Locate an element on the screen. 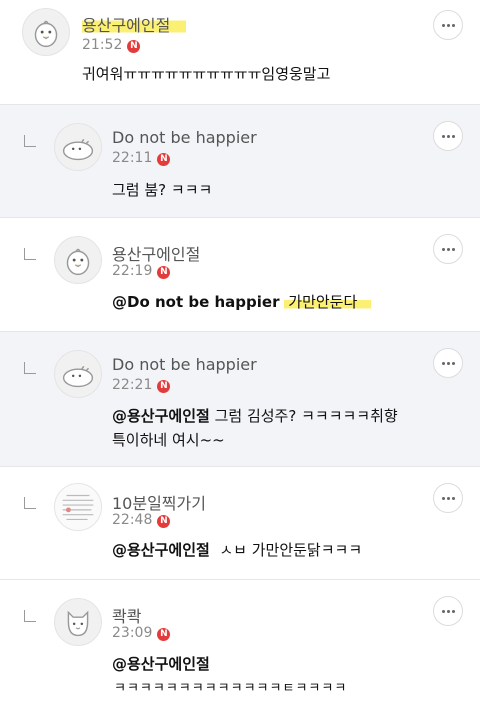  comment-text-line2: ㅋㅋㅋㅋㅋㅋㅋㅋㅋㅋㅋㅋㅋㅌㅋㅋㅋㅋ is located at coordinates (231, 688).